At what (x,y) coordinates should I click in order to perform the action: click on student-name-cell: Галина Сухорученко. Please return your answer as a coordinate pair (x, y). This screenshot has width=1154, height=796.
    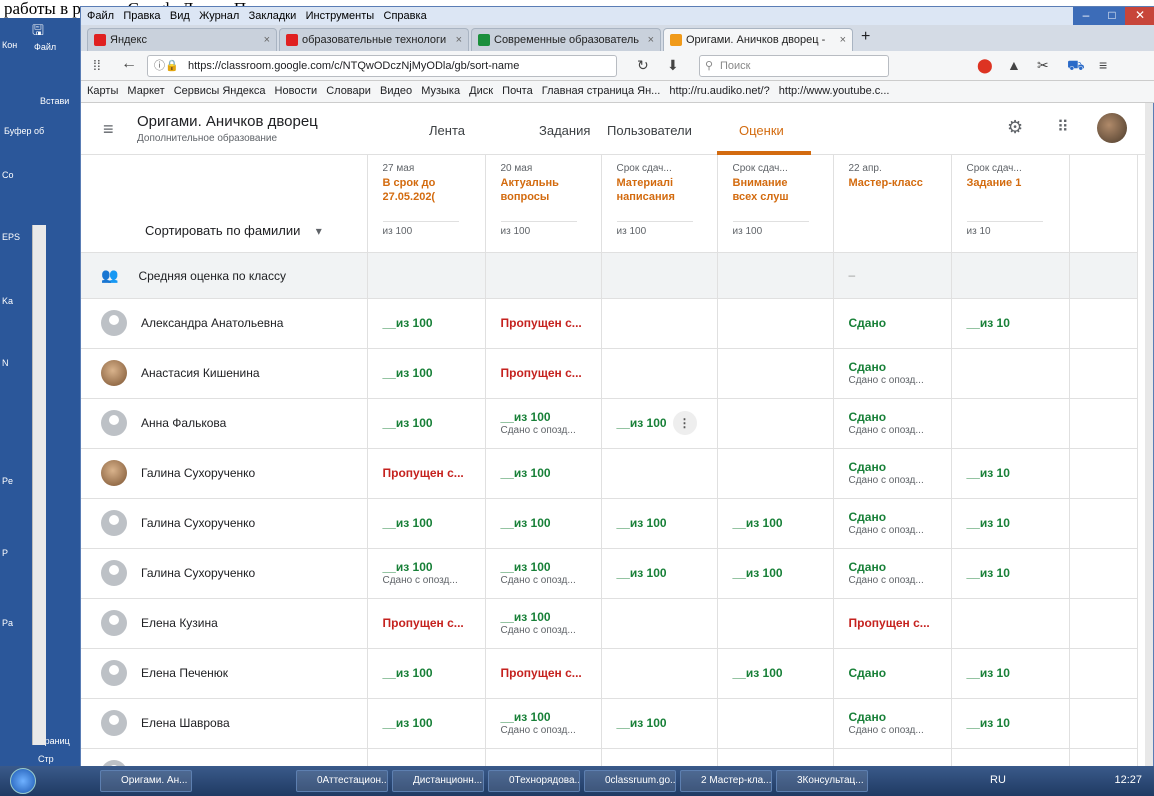
    Looking at the image, I should click on (224, 523).